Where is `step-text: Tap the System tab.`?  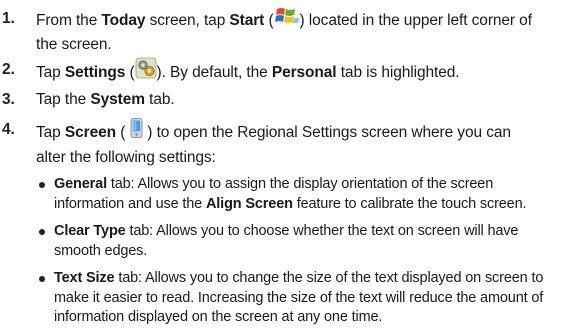
step-text: Tap the System tab. is located at coordinates (310, 99).